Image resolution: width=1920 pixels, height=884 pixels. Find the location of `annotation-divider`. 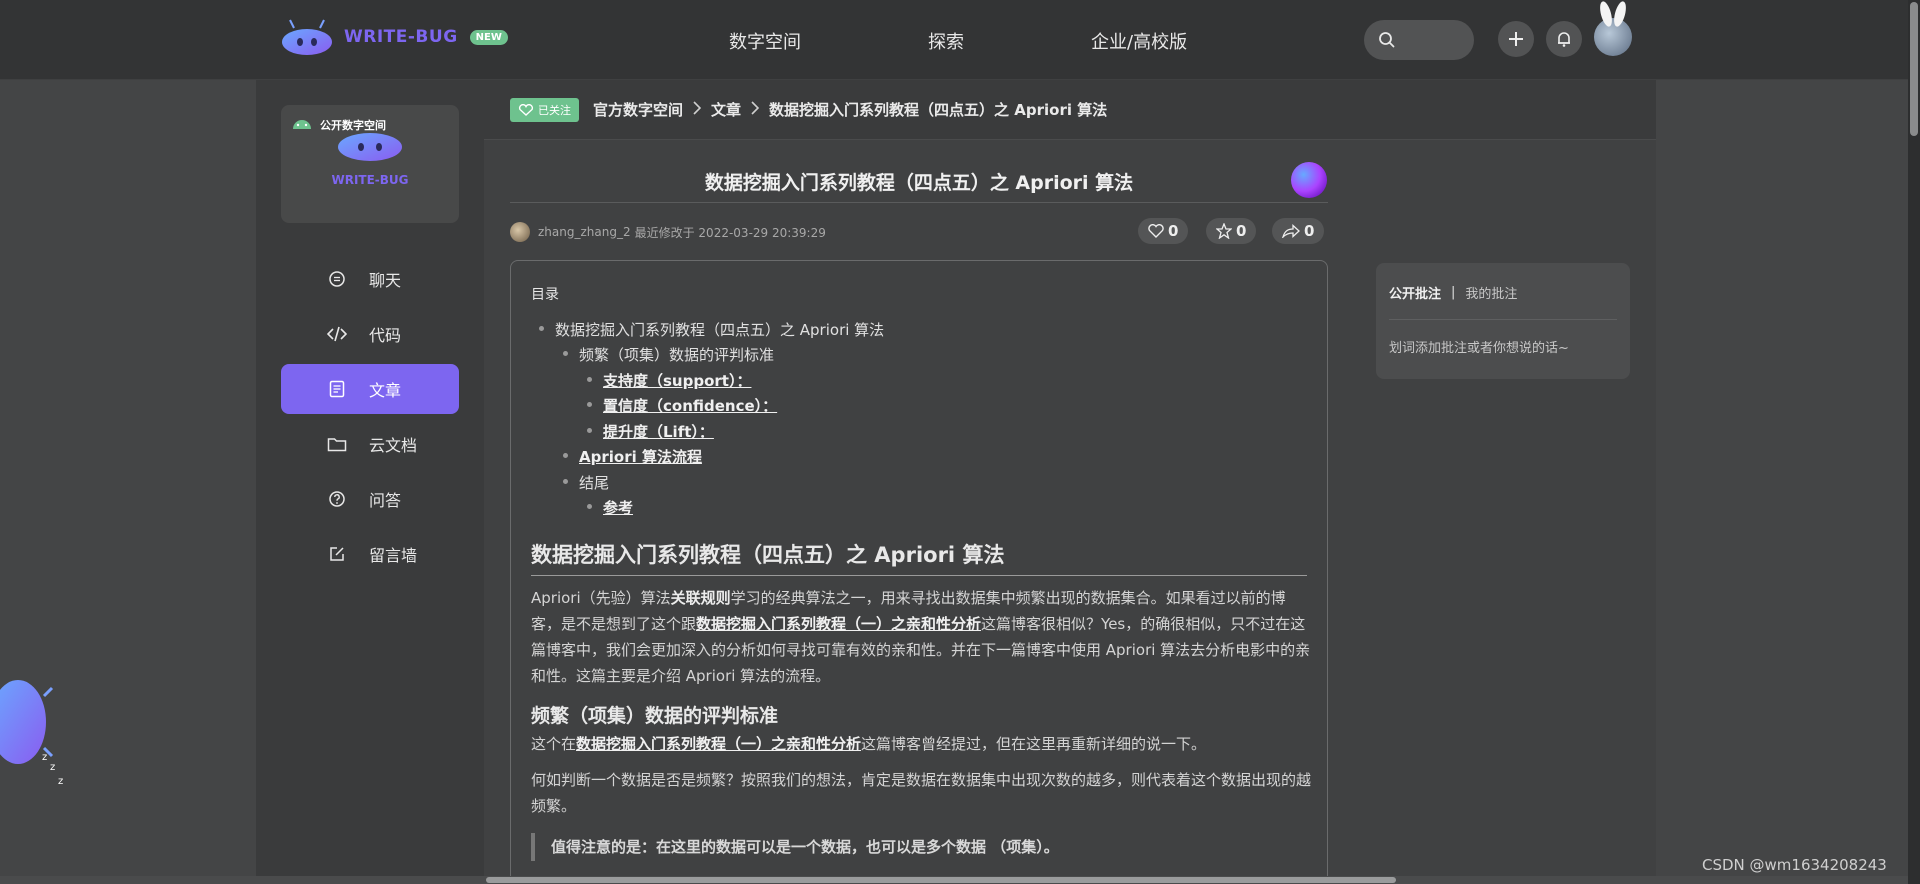

annotation-divider is located at coordinates (1503, 319).